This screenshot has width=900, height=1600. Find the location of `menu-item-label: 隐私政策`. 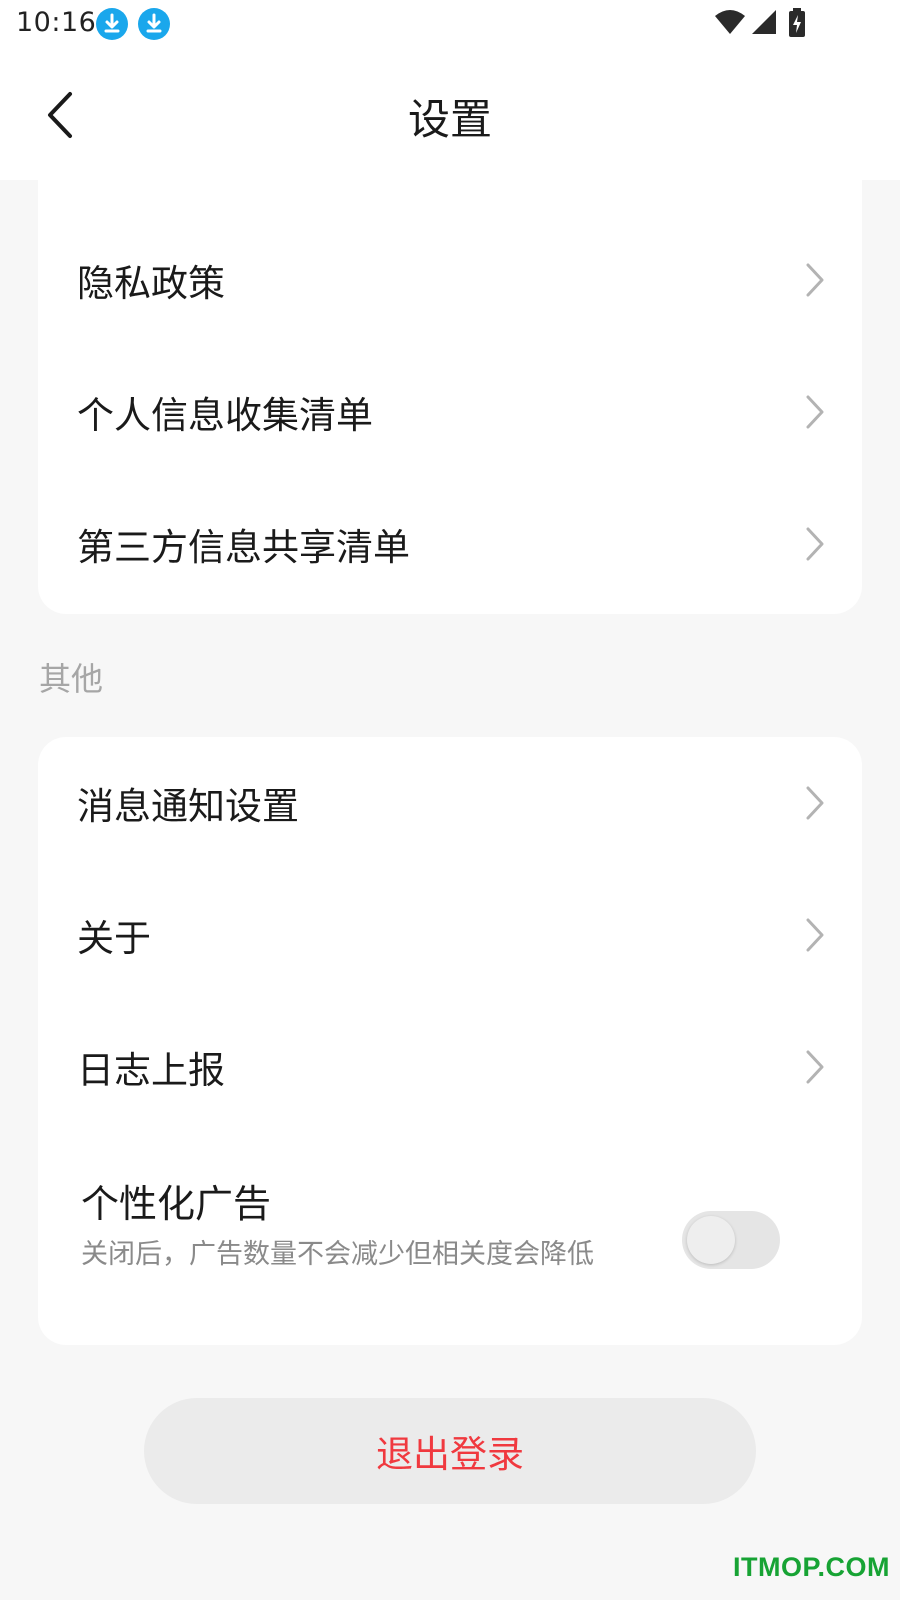

menu-item-label: 隐私政策 is located at coordinates (151, 283).